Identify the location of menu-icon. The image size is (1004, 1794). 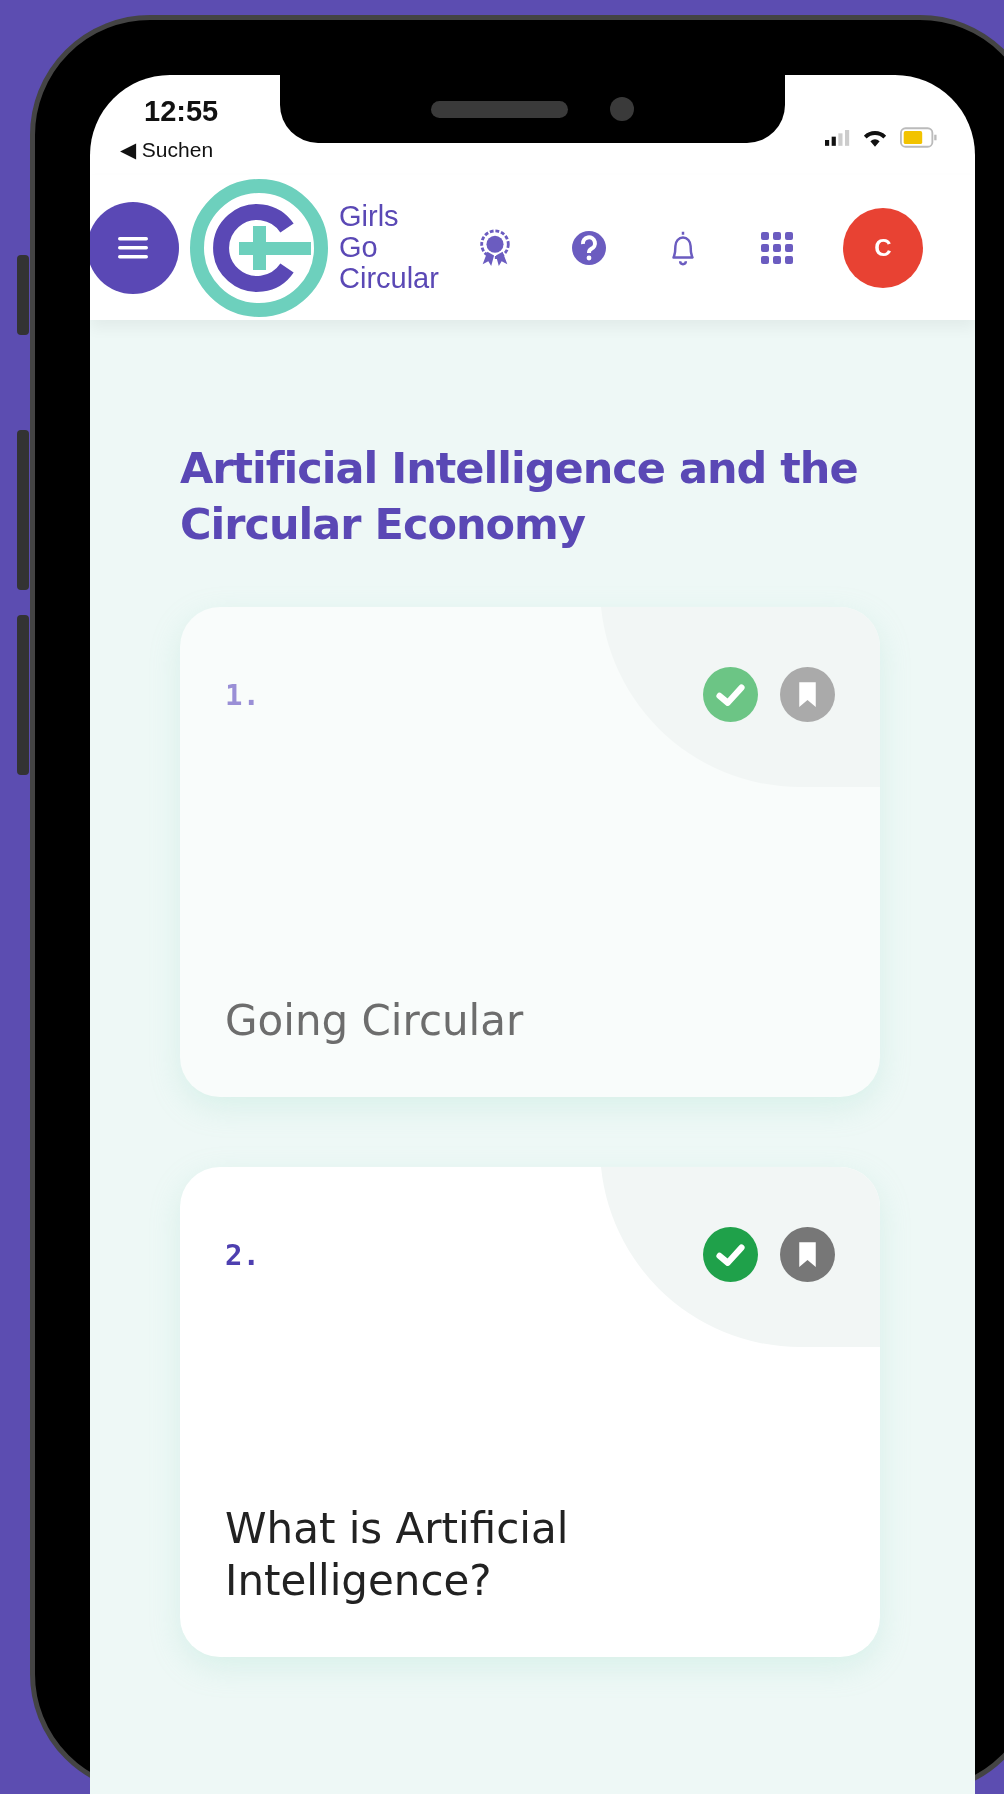
(133, 247).